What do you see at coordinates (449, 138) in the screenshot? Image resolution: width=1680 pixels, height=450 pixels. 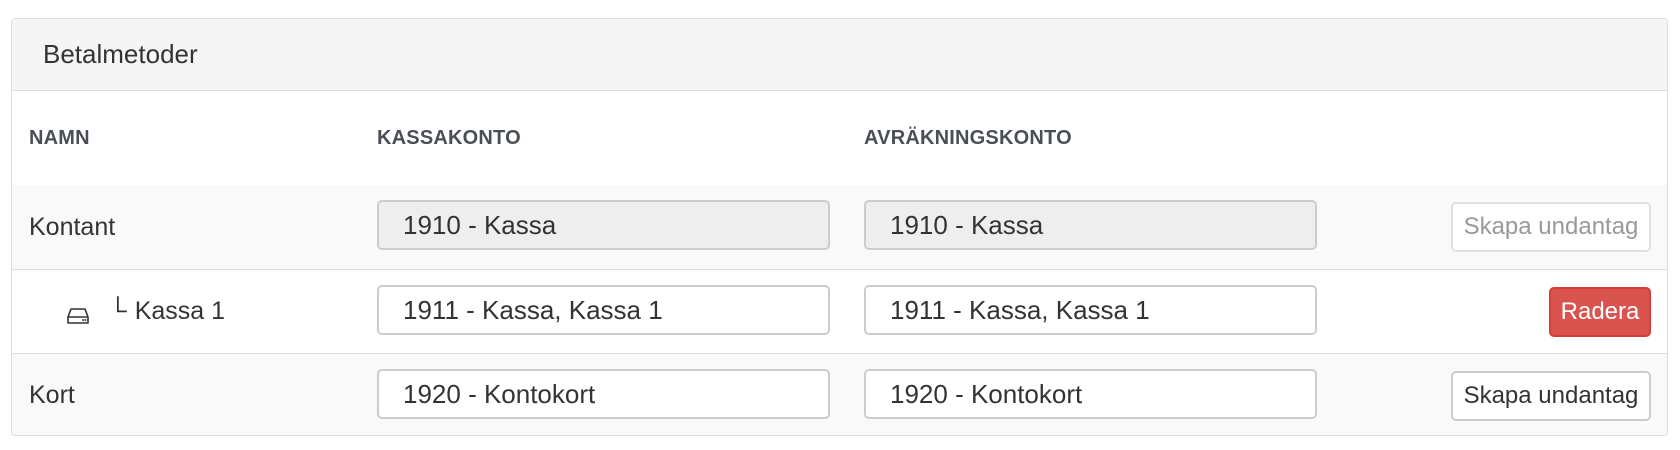 I see `column-header-cash-account: KASSAKONTO` at bounding box center [449, 138].